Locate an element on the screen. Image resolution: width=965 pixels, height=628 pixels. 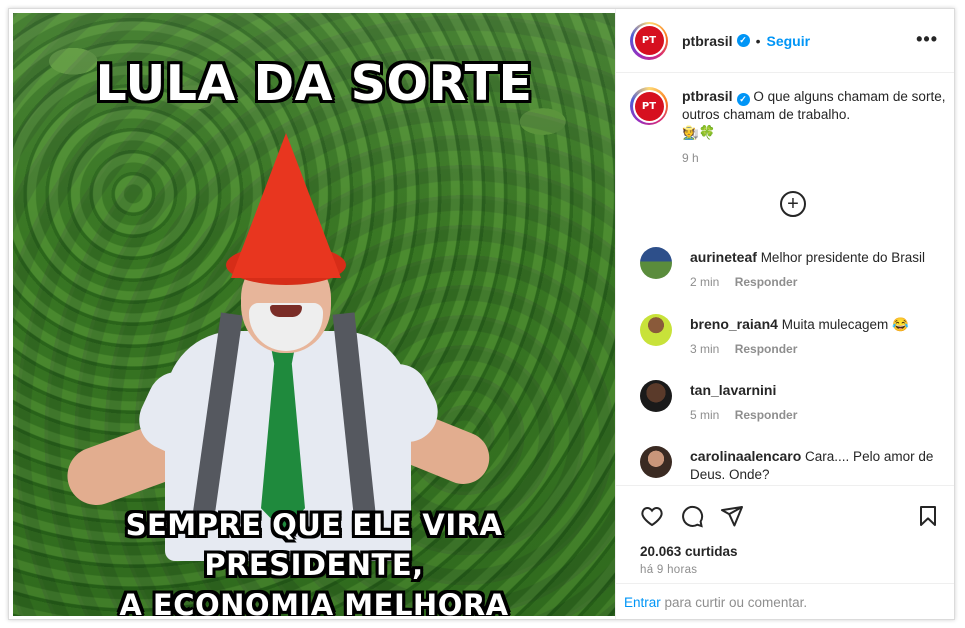
login-link: Entrar is located at coordinates (642, 602).